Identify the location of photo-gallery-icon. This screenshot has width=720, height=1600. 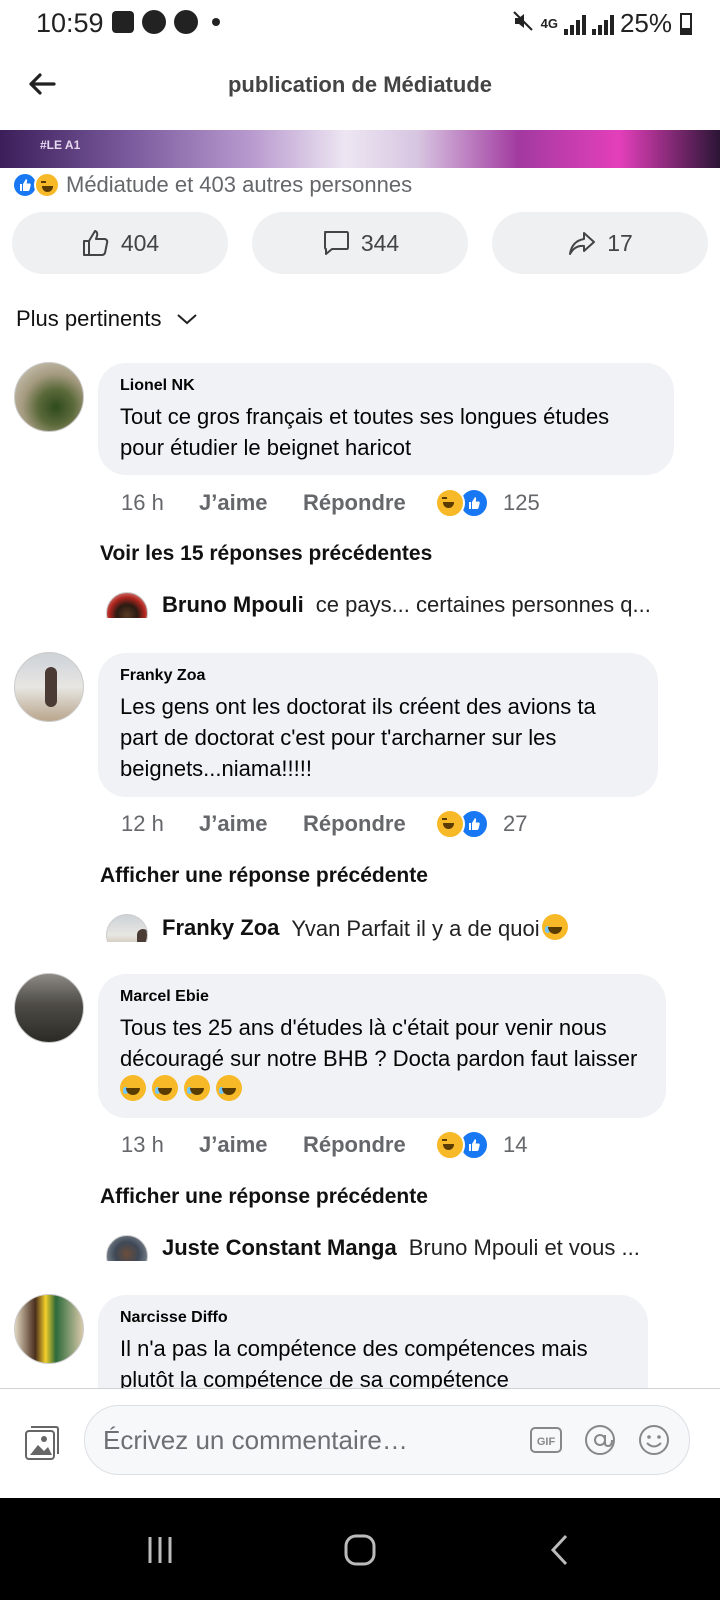
(42, 1443).